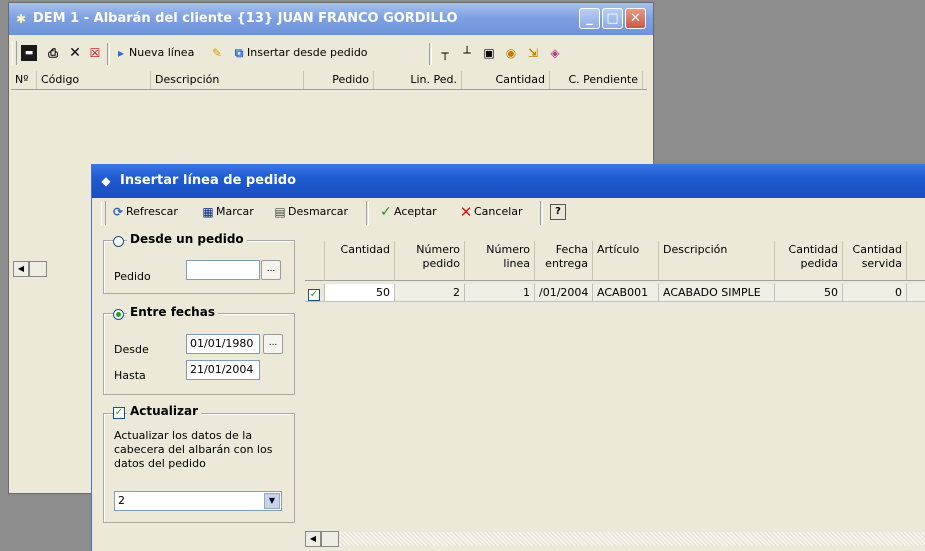 The height and width of the screenshot is (551, 925). Describe the element at coordinates (187, 239) in the screenshot. I see `desde-pedido-legend: Desde un pedido` at that location.